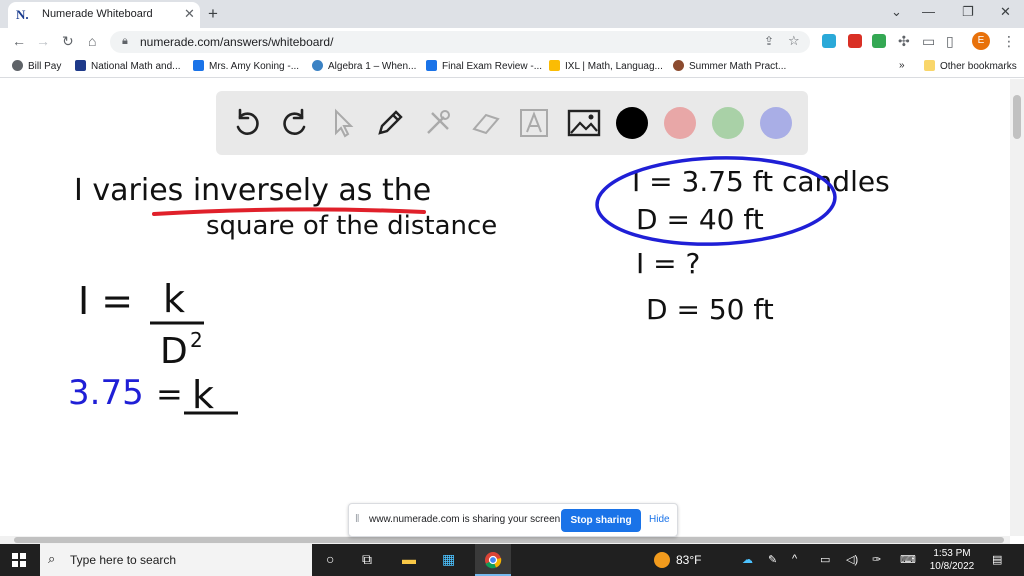  What do you see at coordinates (177, 323) in the screenshot?
I see `fraction-bar` at bounding box center [177, 323].